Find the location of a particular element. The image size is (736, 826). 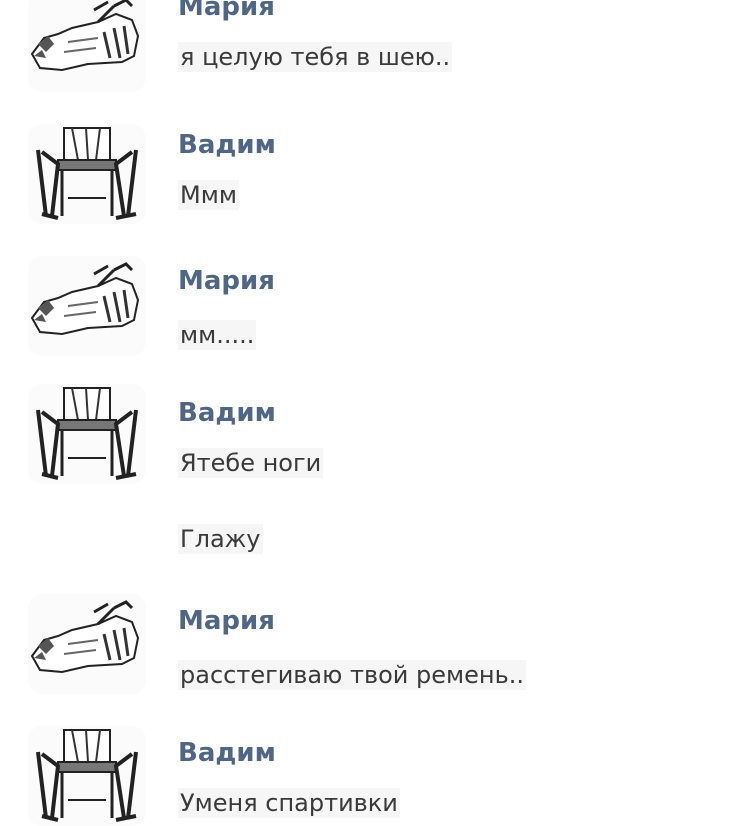

chat-message: Мария расстегиваю твой ремень.. is located at coordinates (368, 649).